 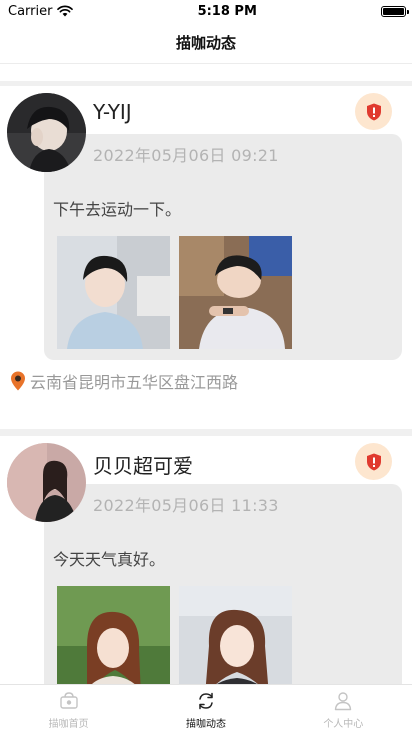 I want to click on tab-bar: 描咖首页 描咖动态 个人中心, so click(x=206, y=709).